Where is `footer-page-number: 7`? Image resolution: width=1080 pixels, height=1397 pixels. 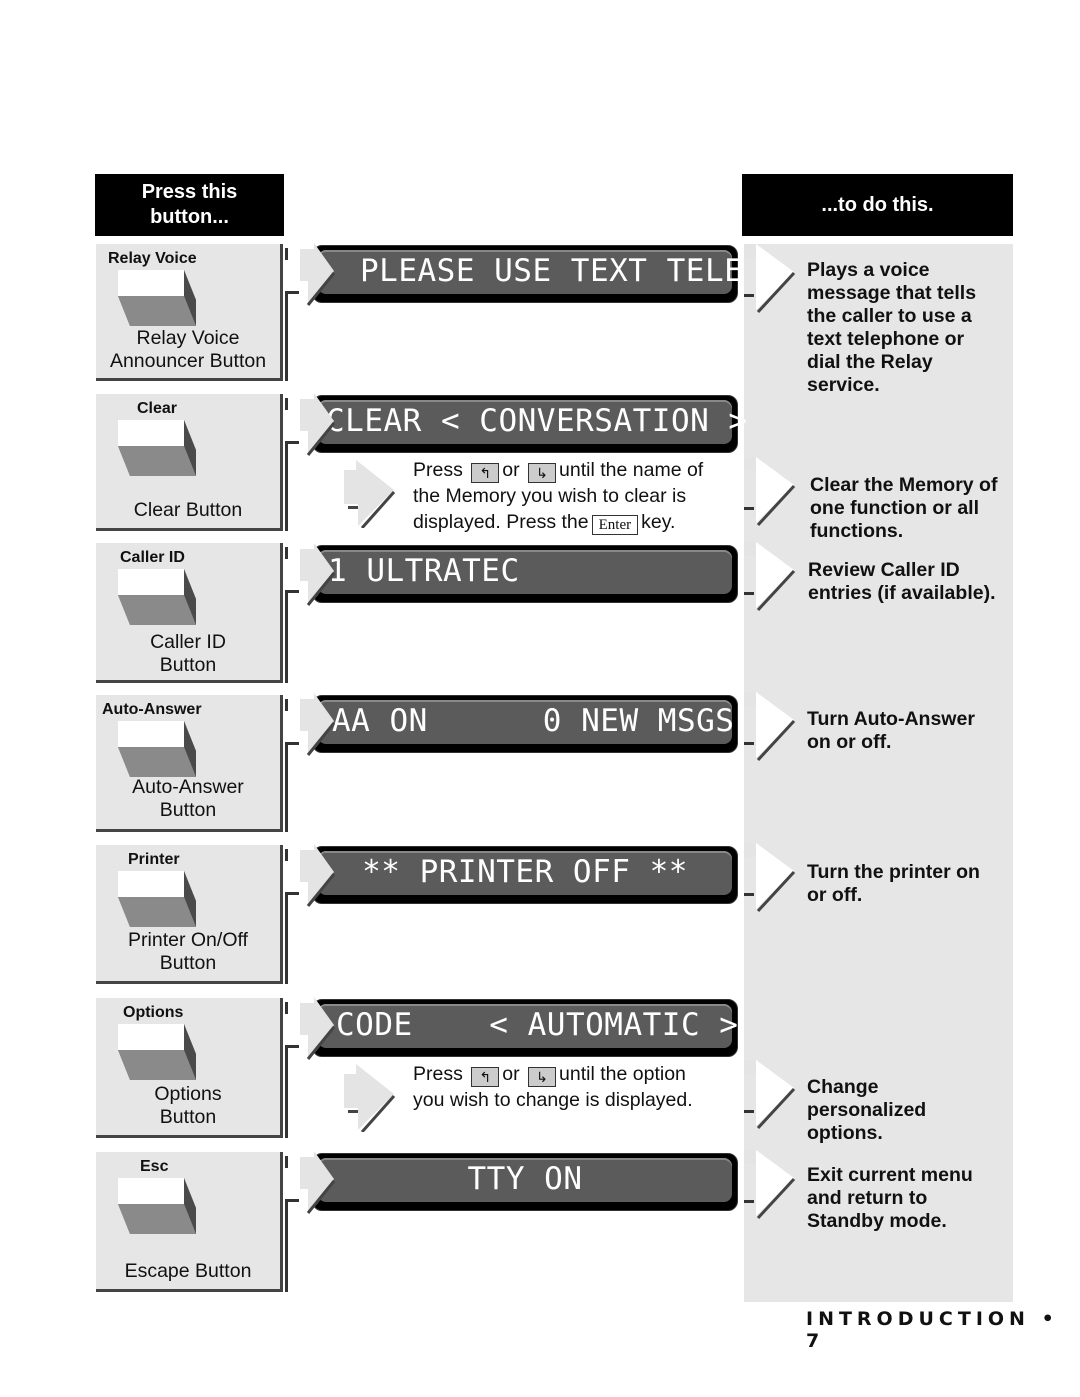
footer-page-number: 7 is located at coordinates (815, 1341).